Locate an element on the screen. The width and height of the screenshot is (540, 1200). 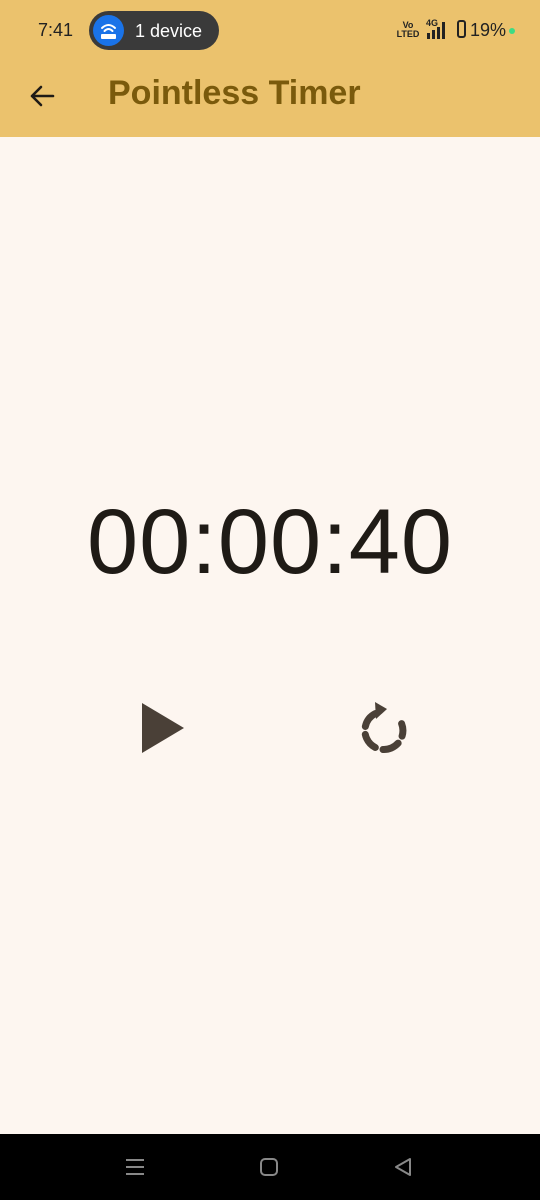
hotspot-icon is located at coordinates (108, 30).